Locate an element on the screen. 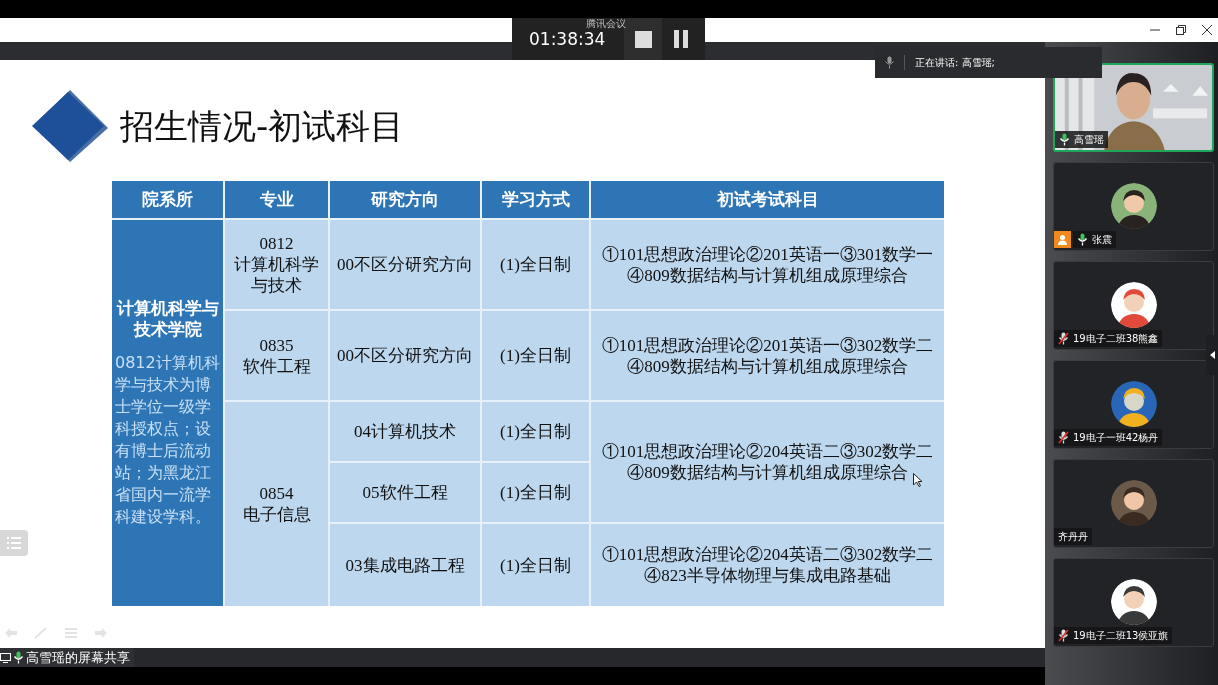 Image resolution: width=1218 pixels, height=685 pixels. table-cell: 0854 电子信息 is located at coordinates (276, 504).